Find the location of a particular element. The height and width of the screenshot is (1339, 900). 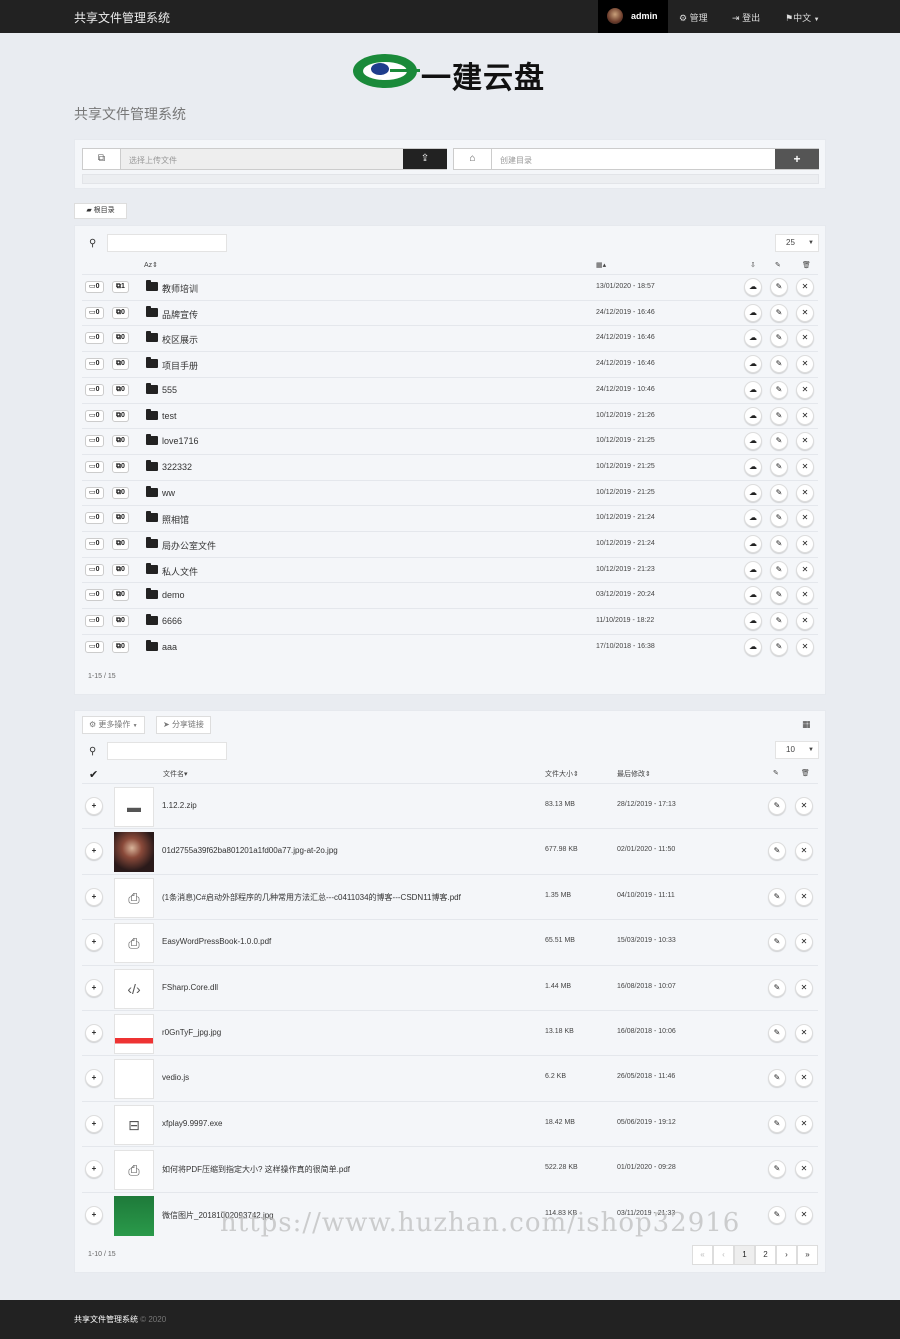

file-page-size-select: 10 ▼ is located at coordinates (797, 750).